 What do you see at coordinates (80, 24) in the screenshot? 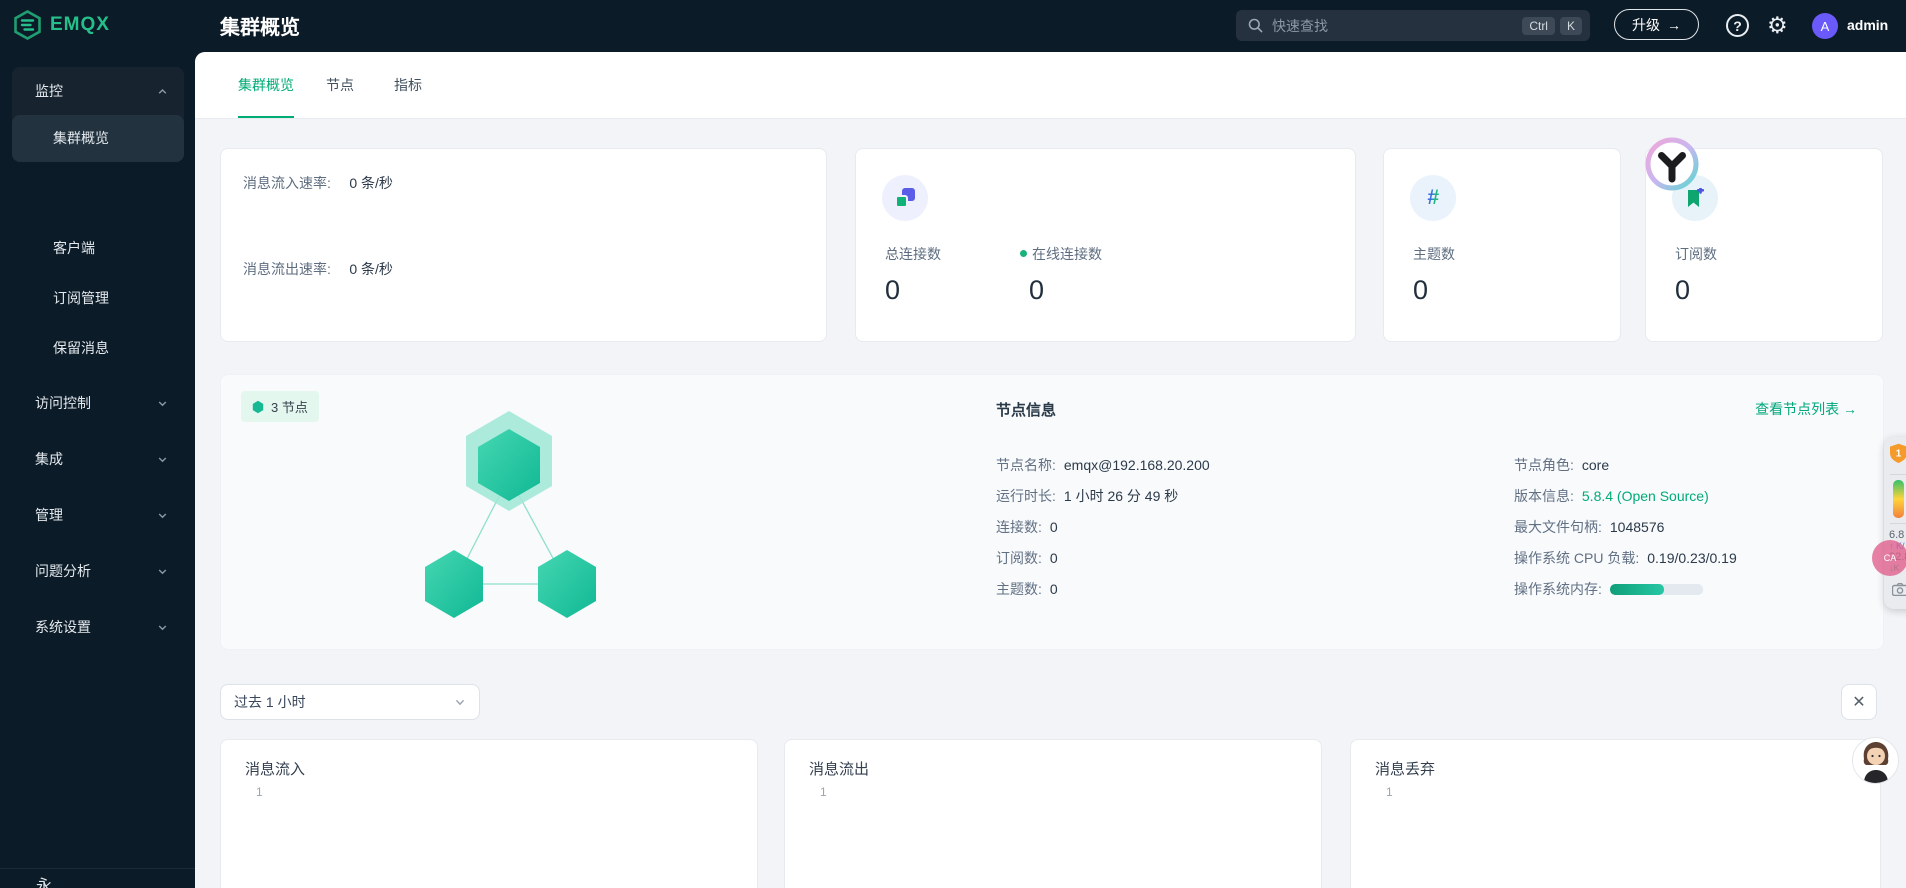
I see `logo-text: EMQX` at bounding box center [80, 24].